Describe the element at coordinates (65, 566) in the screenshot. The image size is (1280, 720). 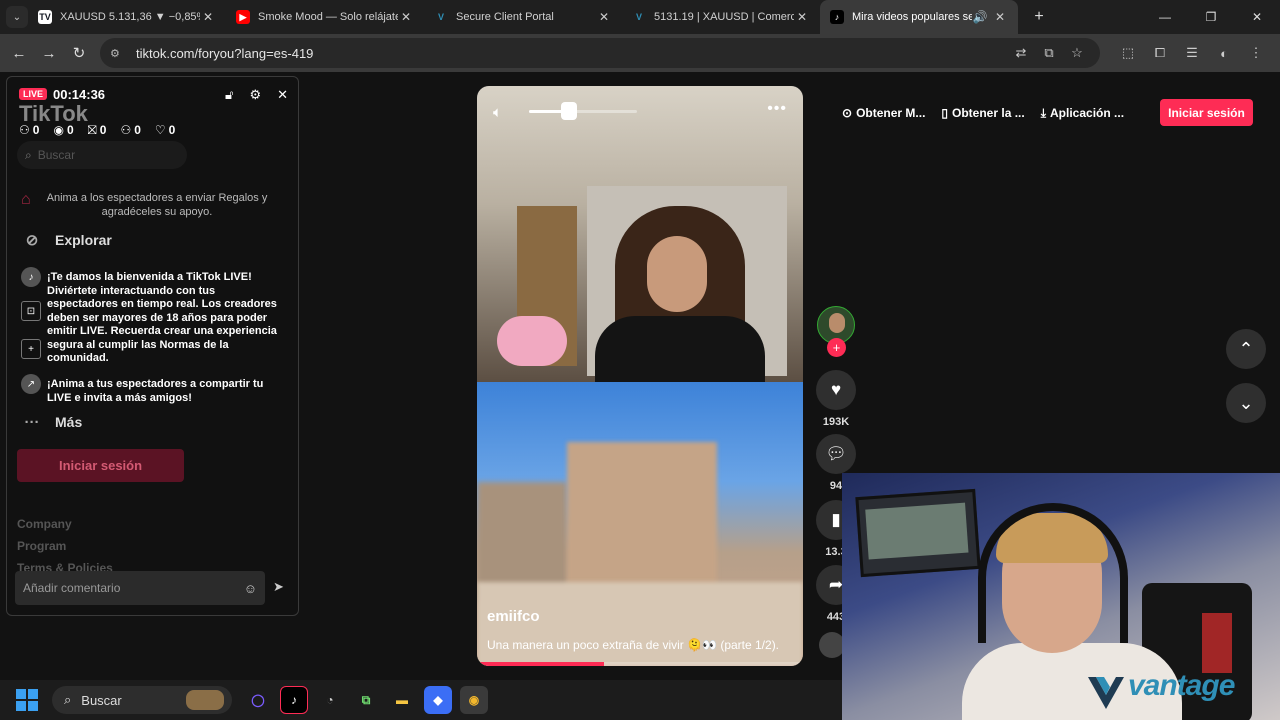
I see `footer-link-terms: Terms & Policies` at that location.